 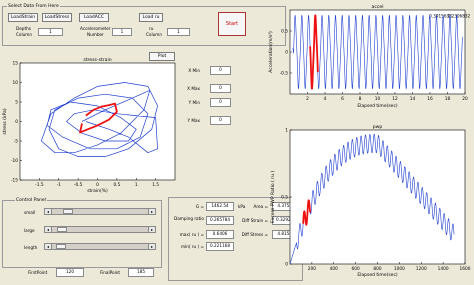 What do you see at coordinates (220, 88) in the screenshot?
I see `x-max-field: 0` at bounding box center [220, 88].